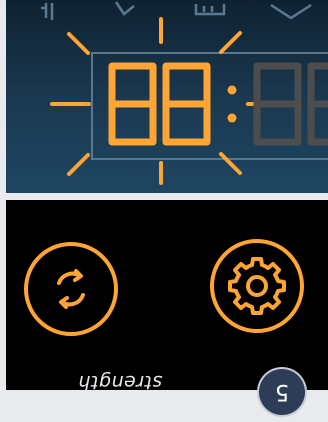 The image size is (328, 422). Describe the element at coordinates (277, 104) in the screenshot. I see `digit-minutes-tens` at that location.